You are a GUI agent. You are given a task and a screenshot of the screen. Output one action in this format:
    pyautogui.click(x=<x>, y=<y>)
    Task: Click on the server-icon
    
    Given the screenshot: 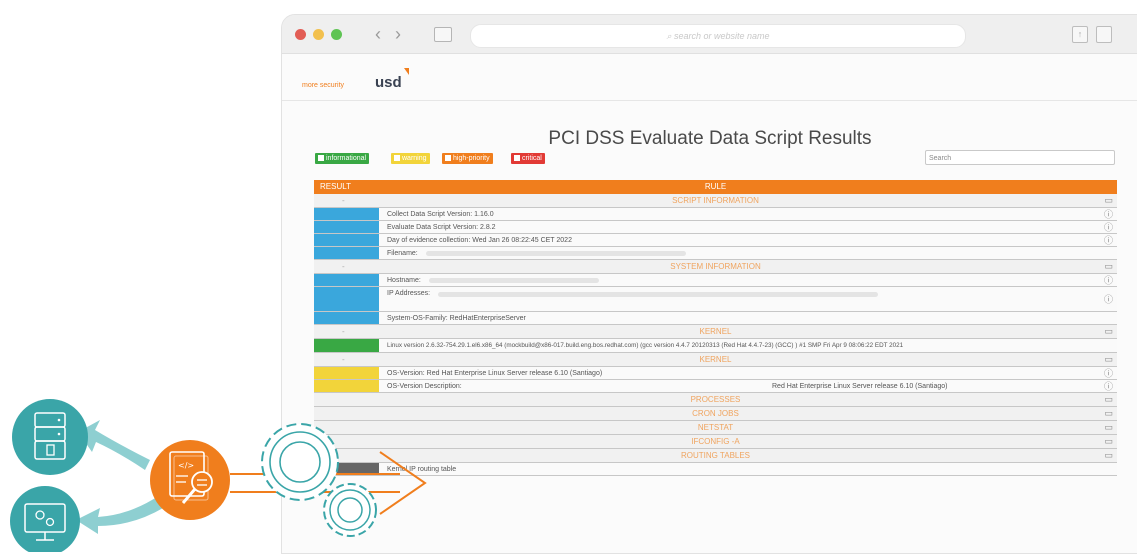 What is the action you would take?
    pyautogui.click(x=50, y=437)
    